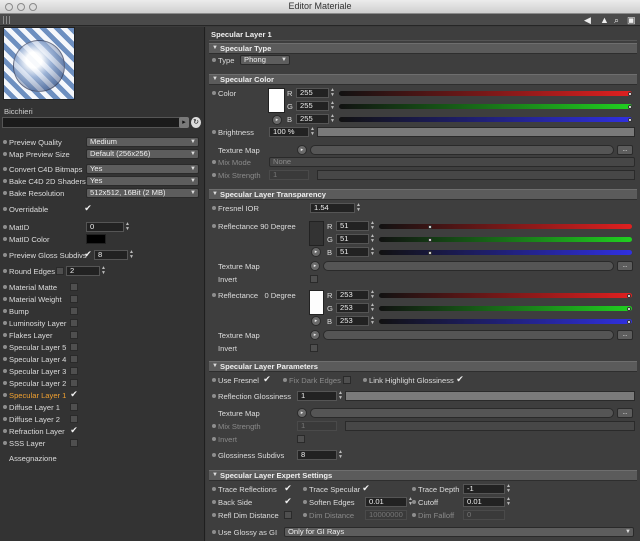 The width and height of the screenshot is (640, 541). I want to click on bake-resolution-dropdown: 512x512, 16Bit (2 MB) ▼, so click(142, 193).